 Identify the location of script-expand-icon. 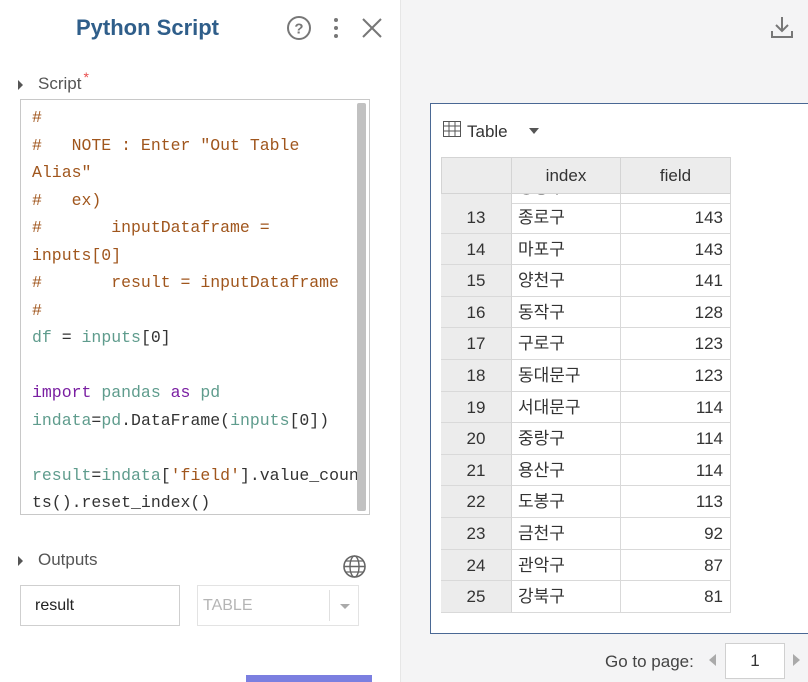
(20, 85).